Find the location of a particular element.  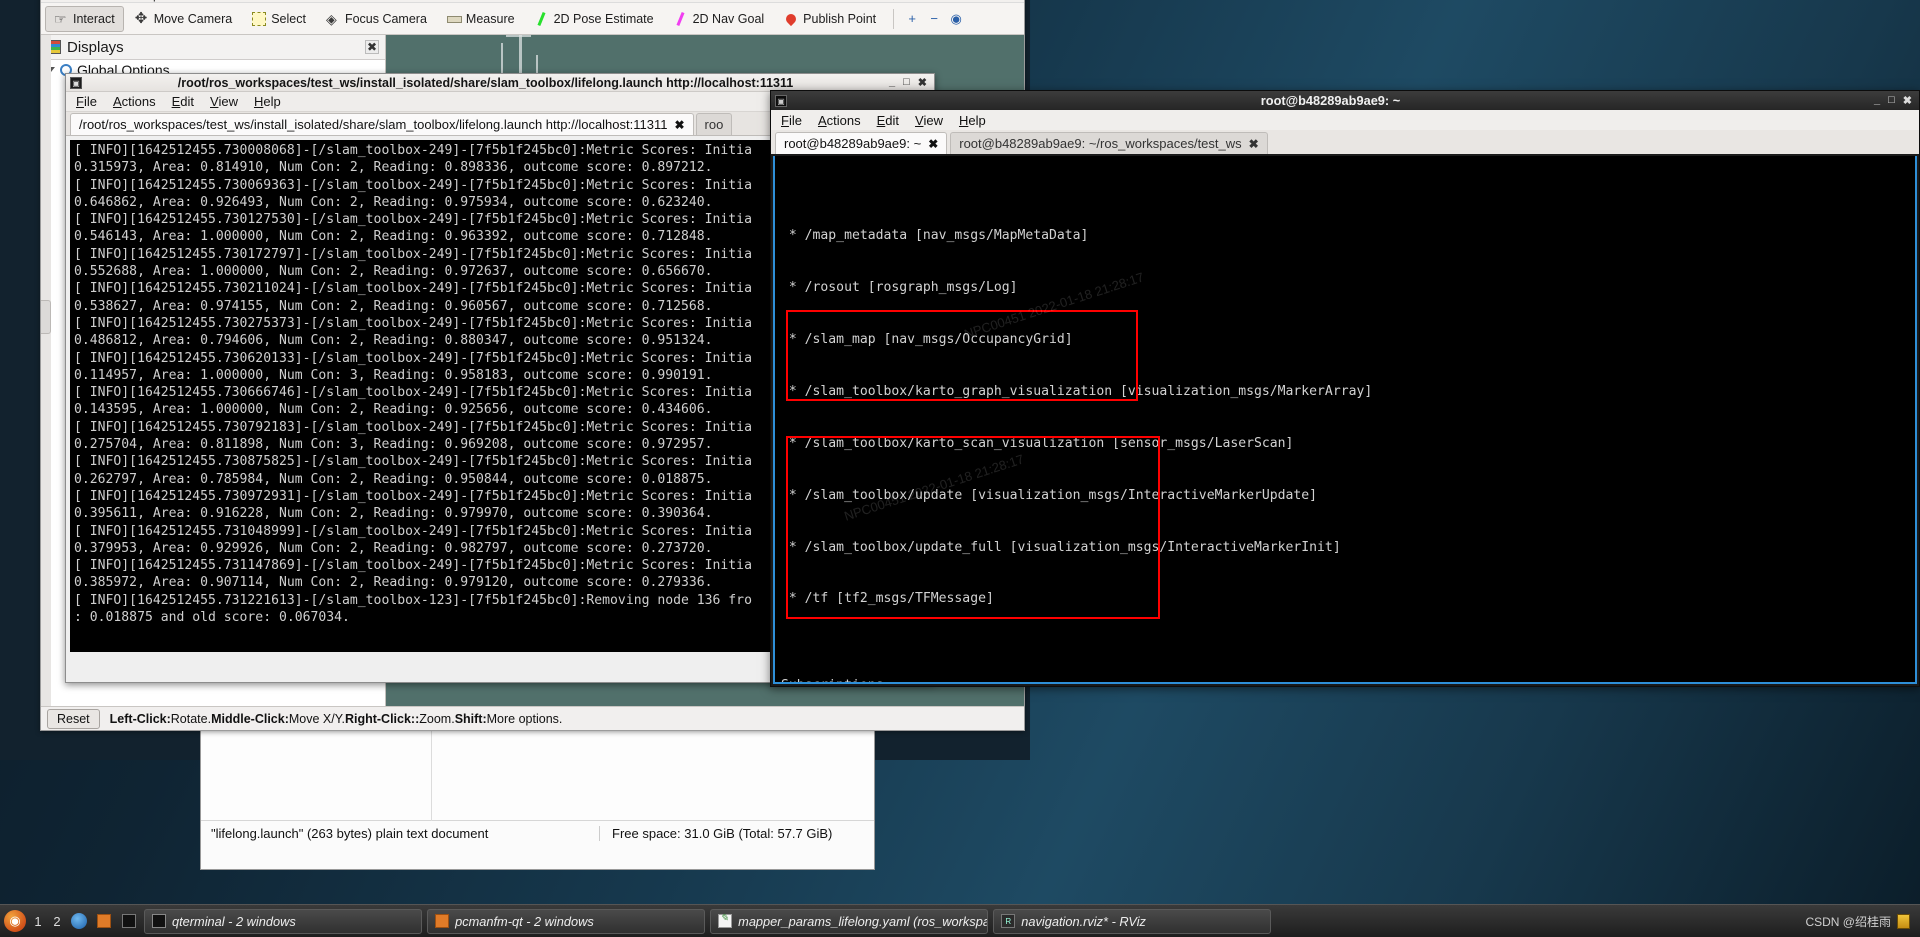

hand-icon is located at coordinates (61, 19).